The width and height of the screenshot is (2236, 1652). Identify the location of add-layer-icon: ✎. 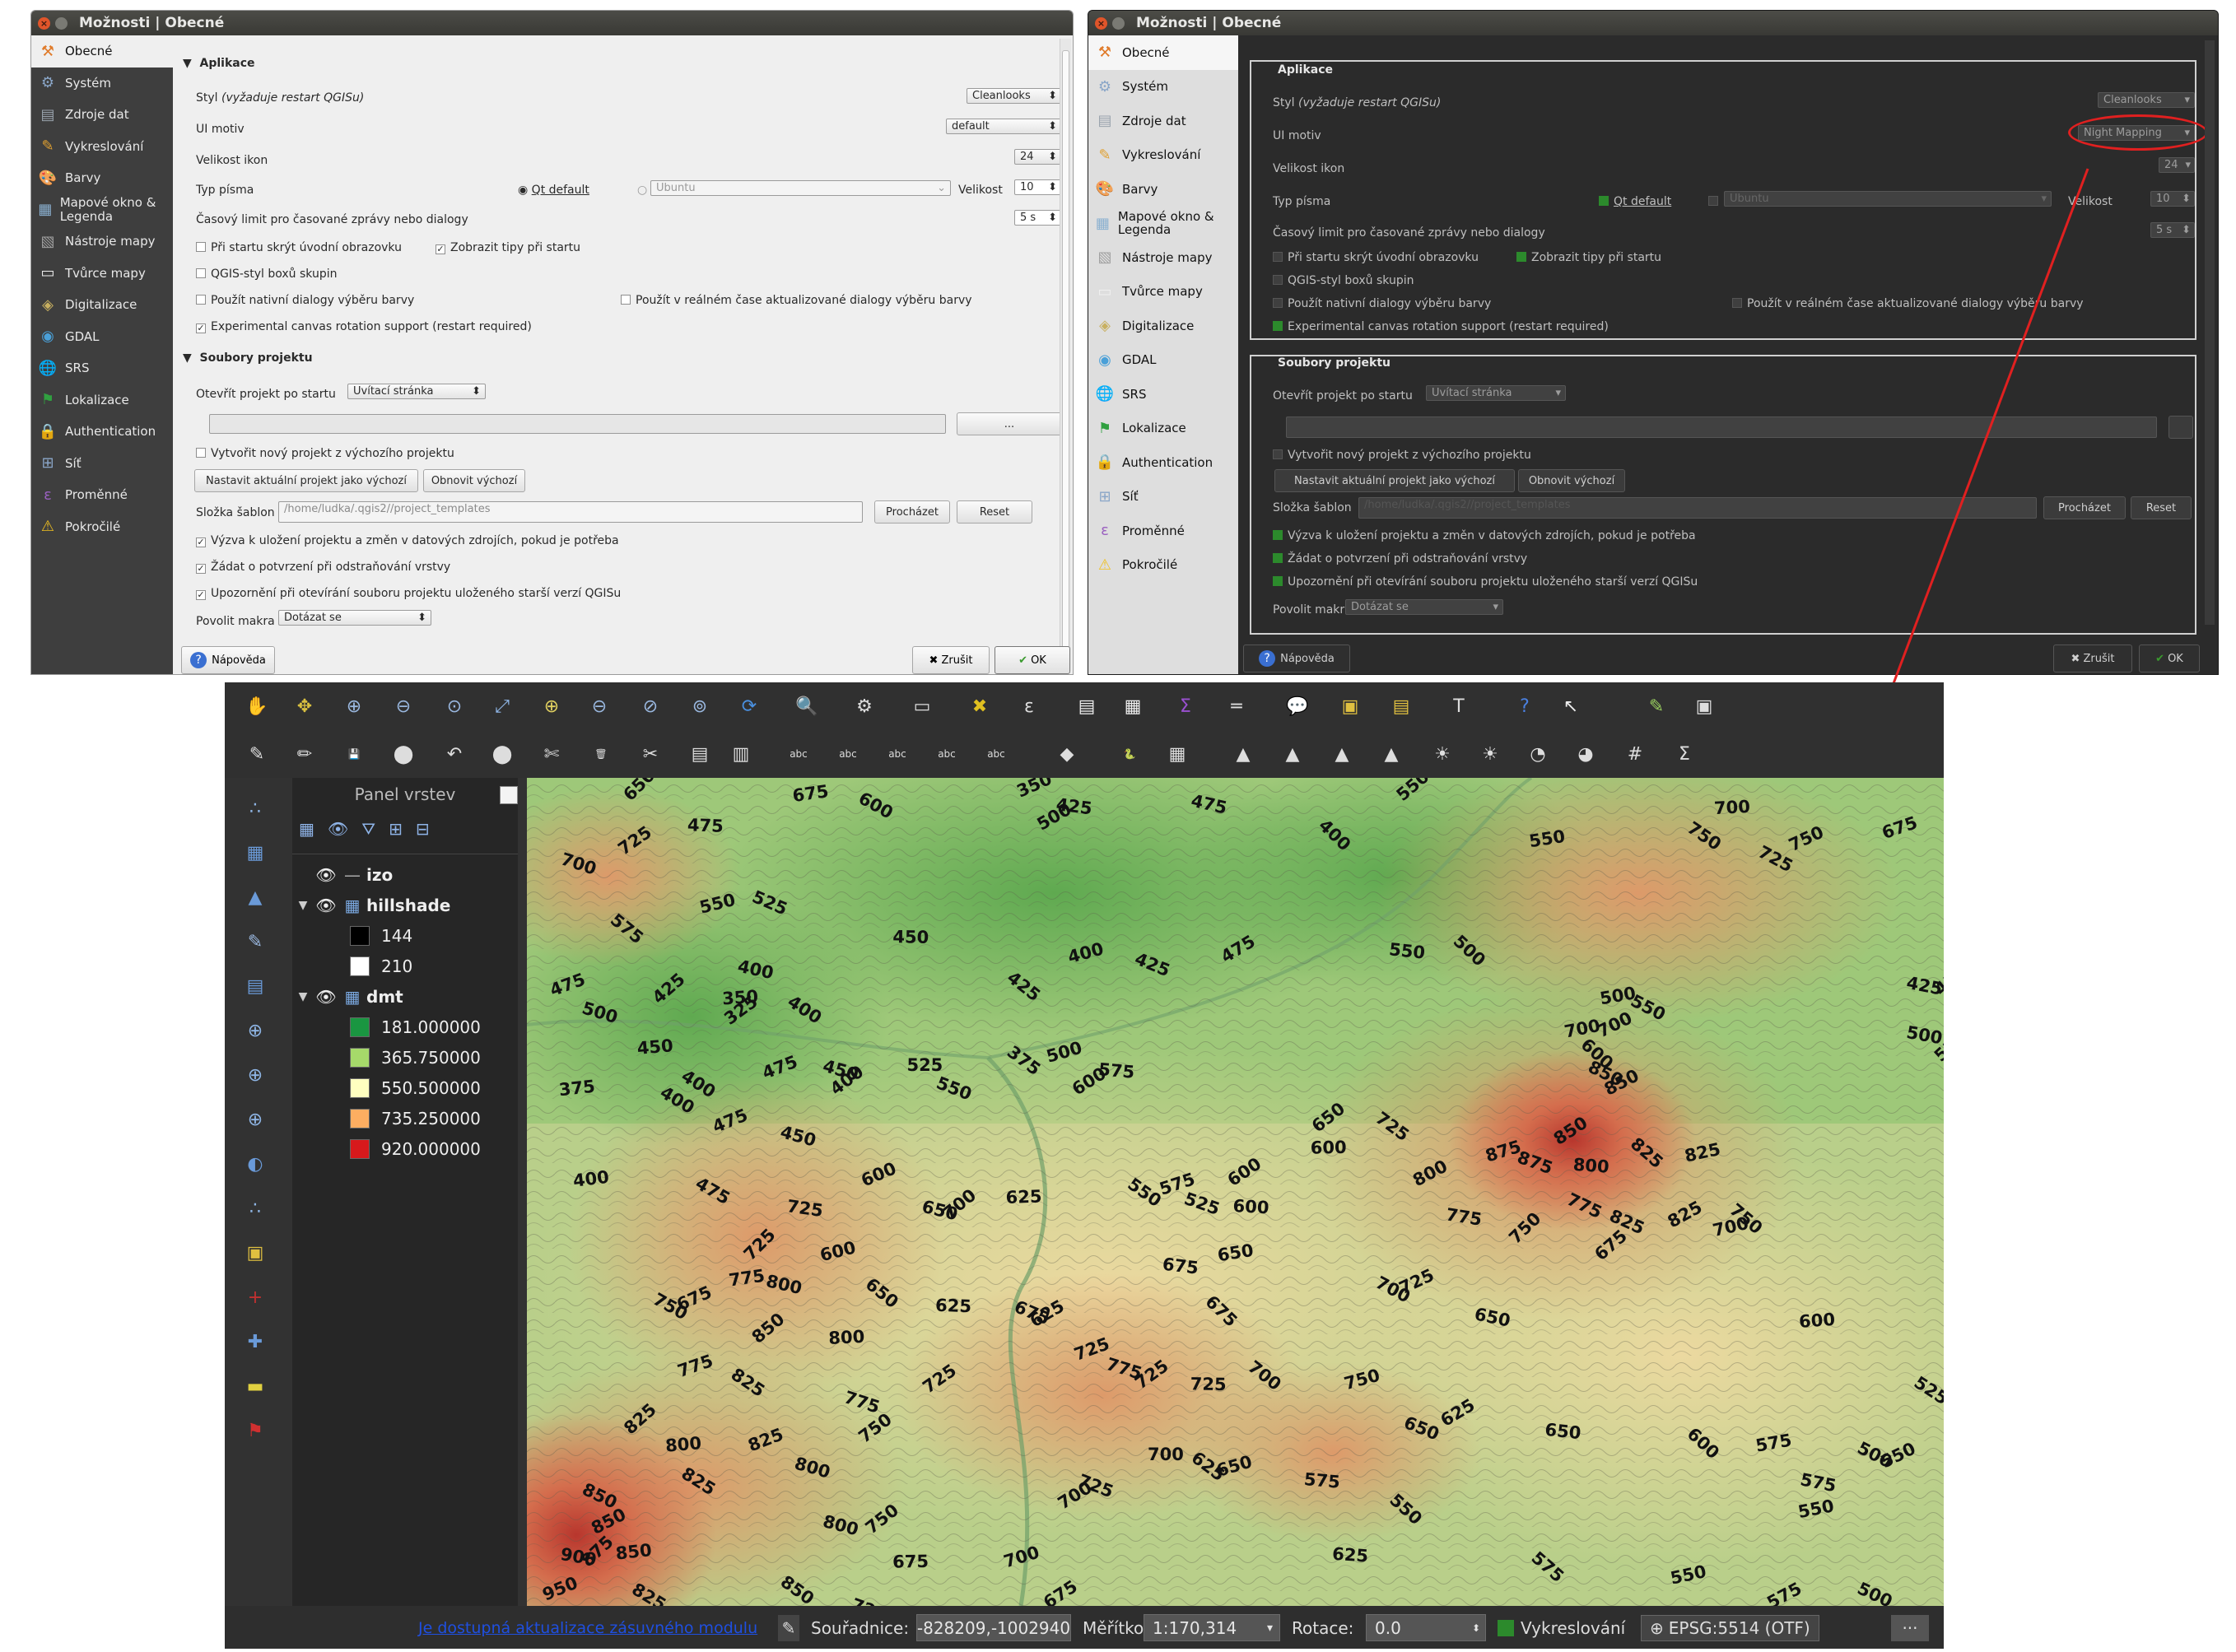
(255, 942).